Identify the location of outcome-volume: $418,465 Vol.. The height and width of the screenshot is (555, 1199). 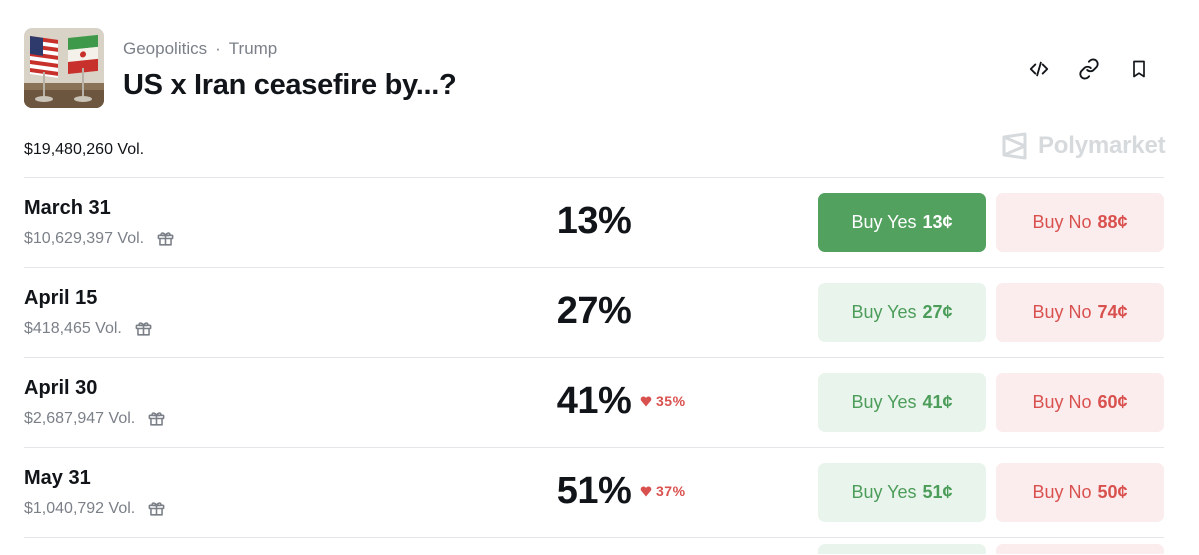
(88, 328).